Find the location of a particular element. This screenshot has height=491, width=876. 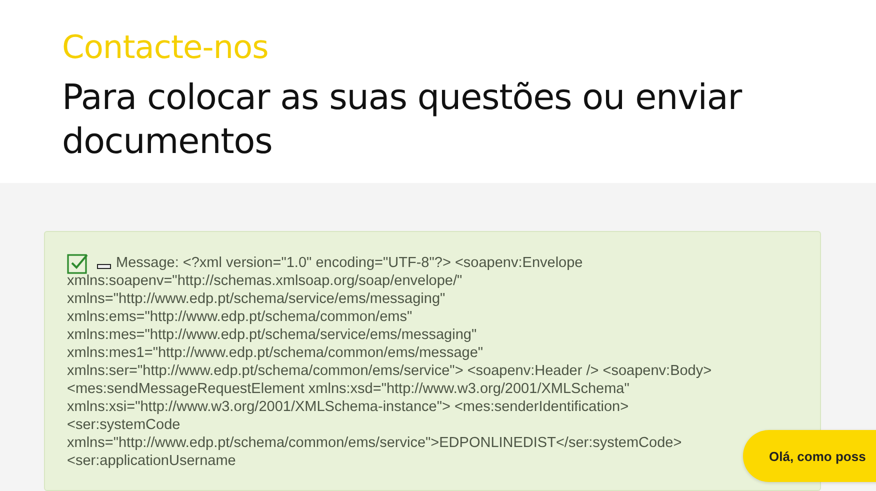

minimize-icon is located at coordinates (104, 266).